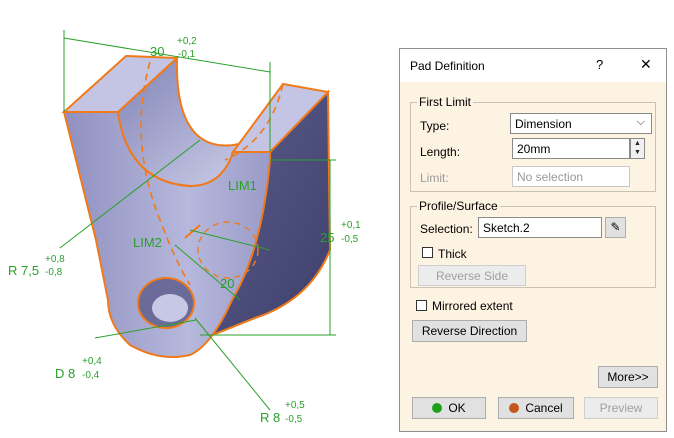  What do you see at coordinates (295, 405) in the screenshot?
I see `dim-radius-2-tol-plus: +0,5` at bounding box center [295, 405].